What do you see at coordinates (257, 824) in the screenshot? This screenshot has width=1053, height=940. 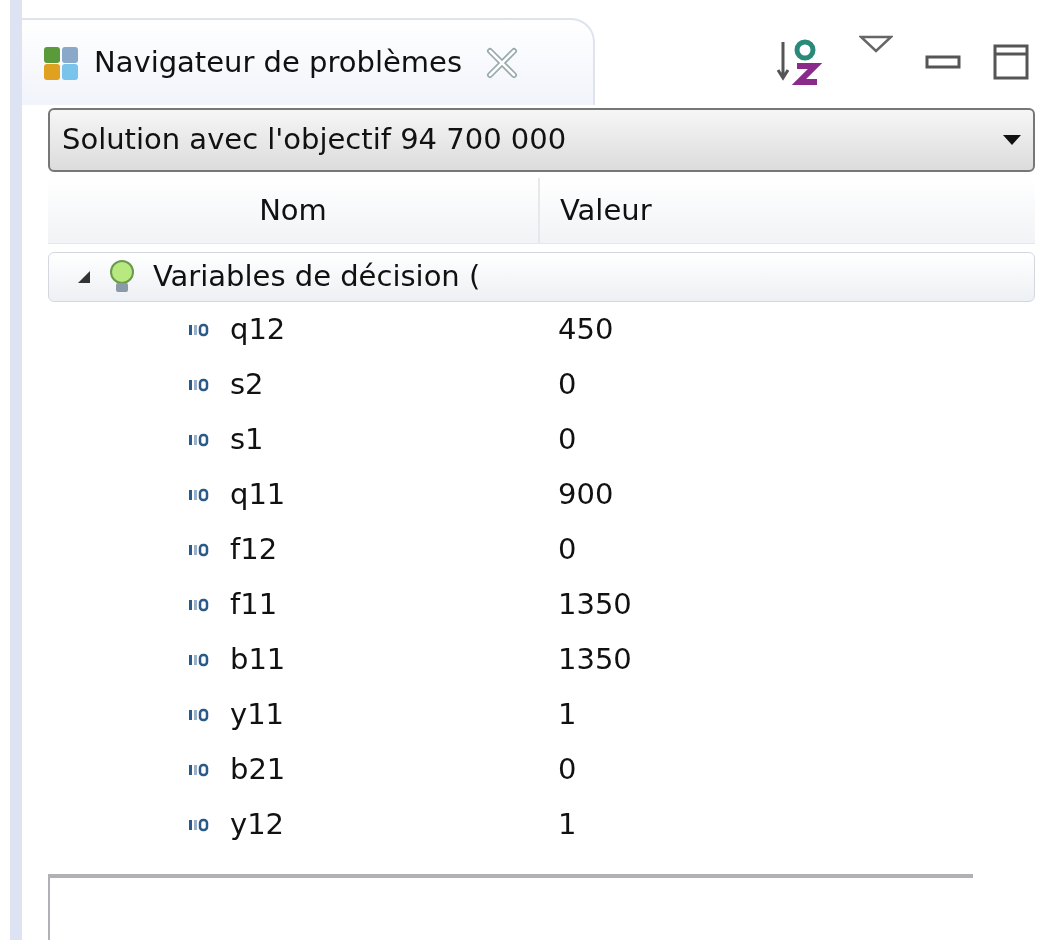 I see `variable-name: y12` at bounding box center [257, 824].